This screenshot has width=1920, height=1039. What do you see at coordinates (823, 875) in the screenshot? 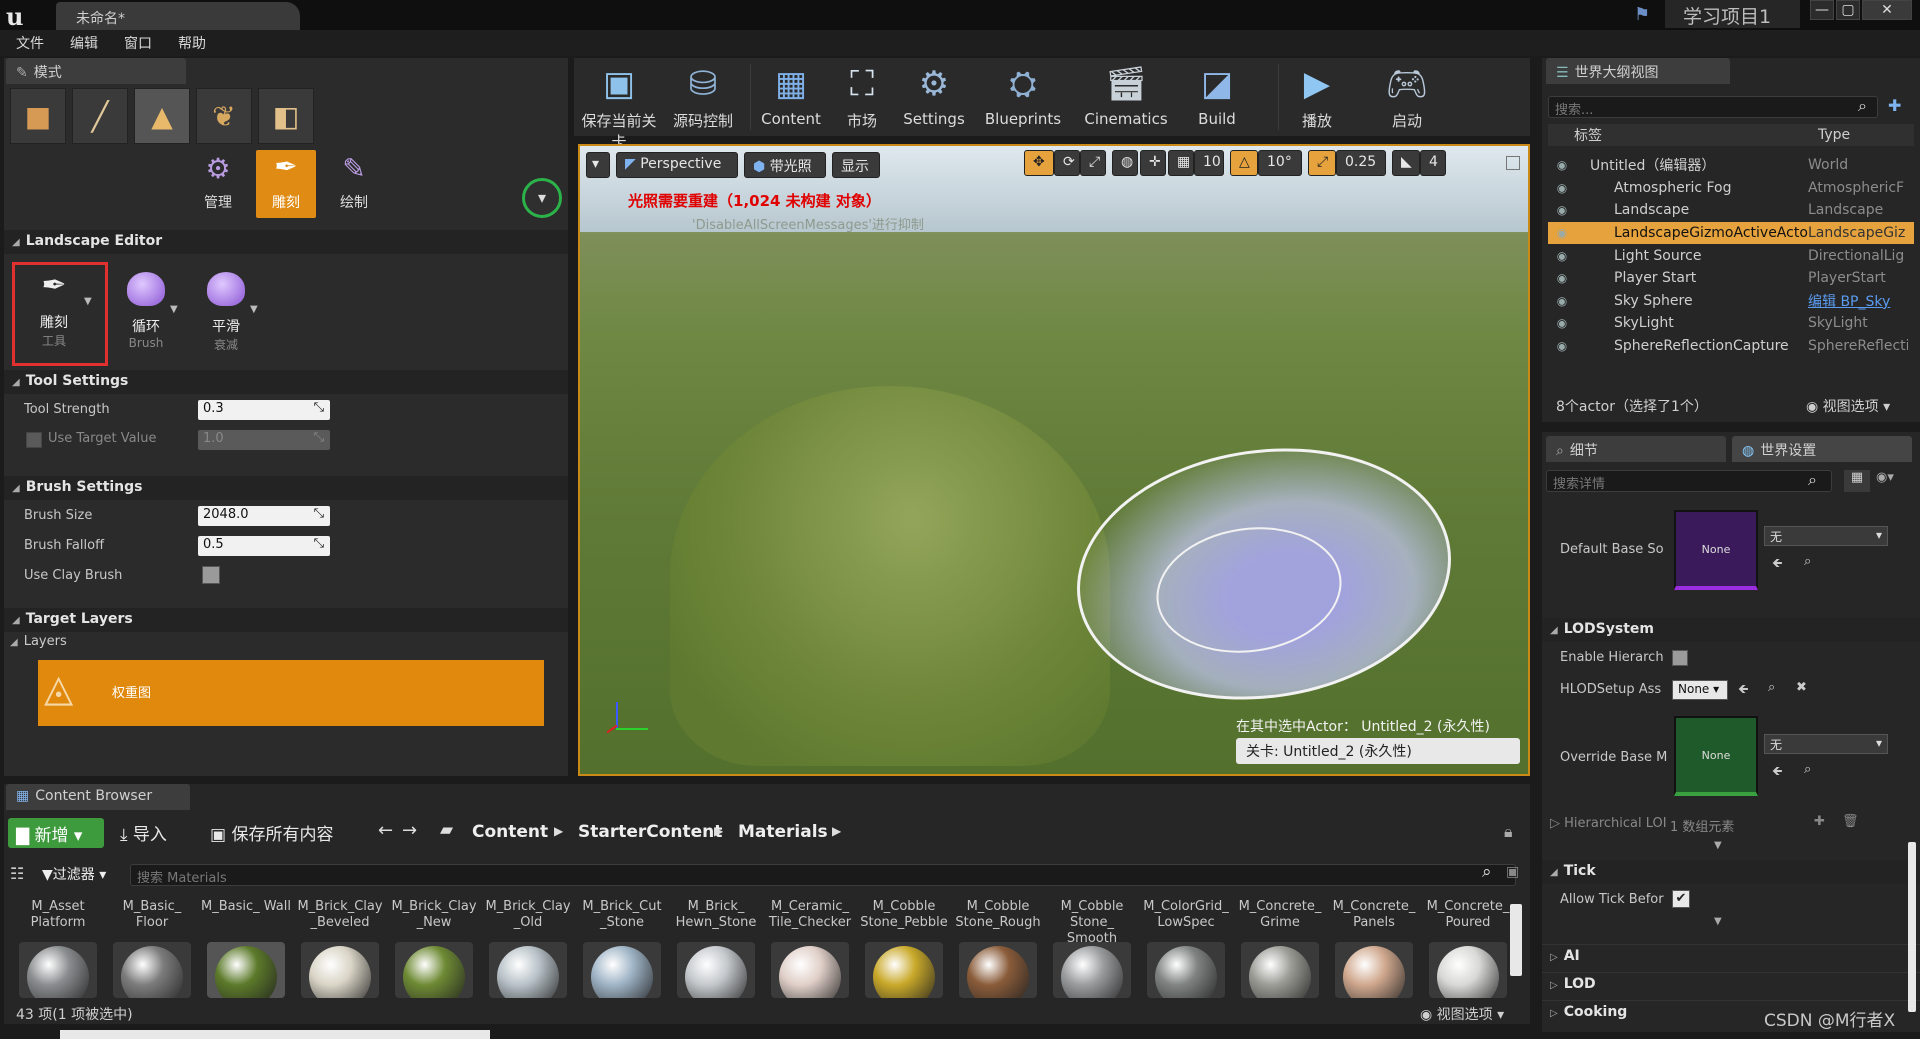
I see `asset-search-input: 搜索 Materials` at bounding box center [823, 875].